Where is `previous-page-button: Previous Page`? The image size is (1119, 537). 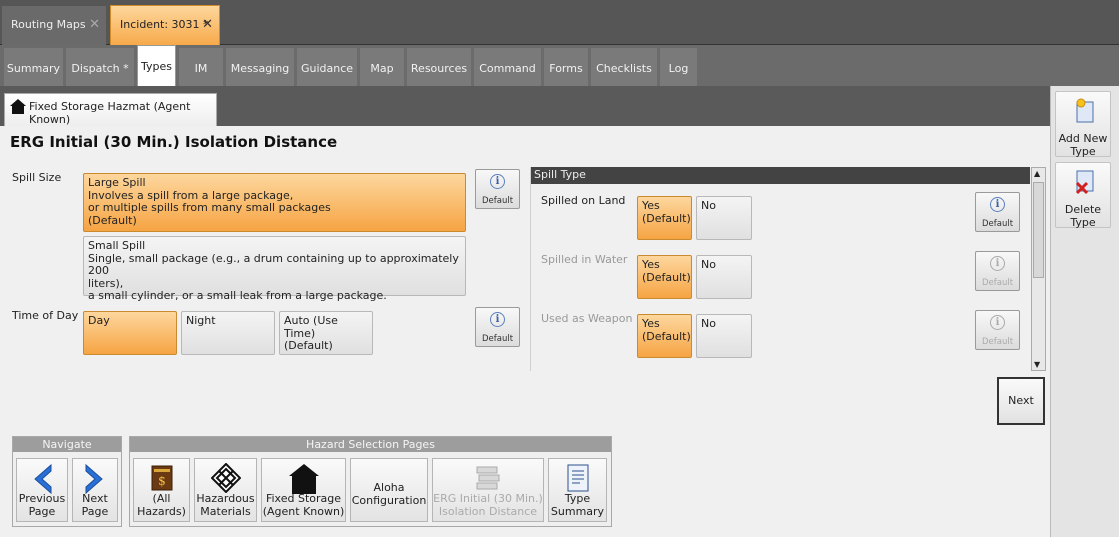
previous-page-button: Previous Page is located at coordinates (42, 490).